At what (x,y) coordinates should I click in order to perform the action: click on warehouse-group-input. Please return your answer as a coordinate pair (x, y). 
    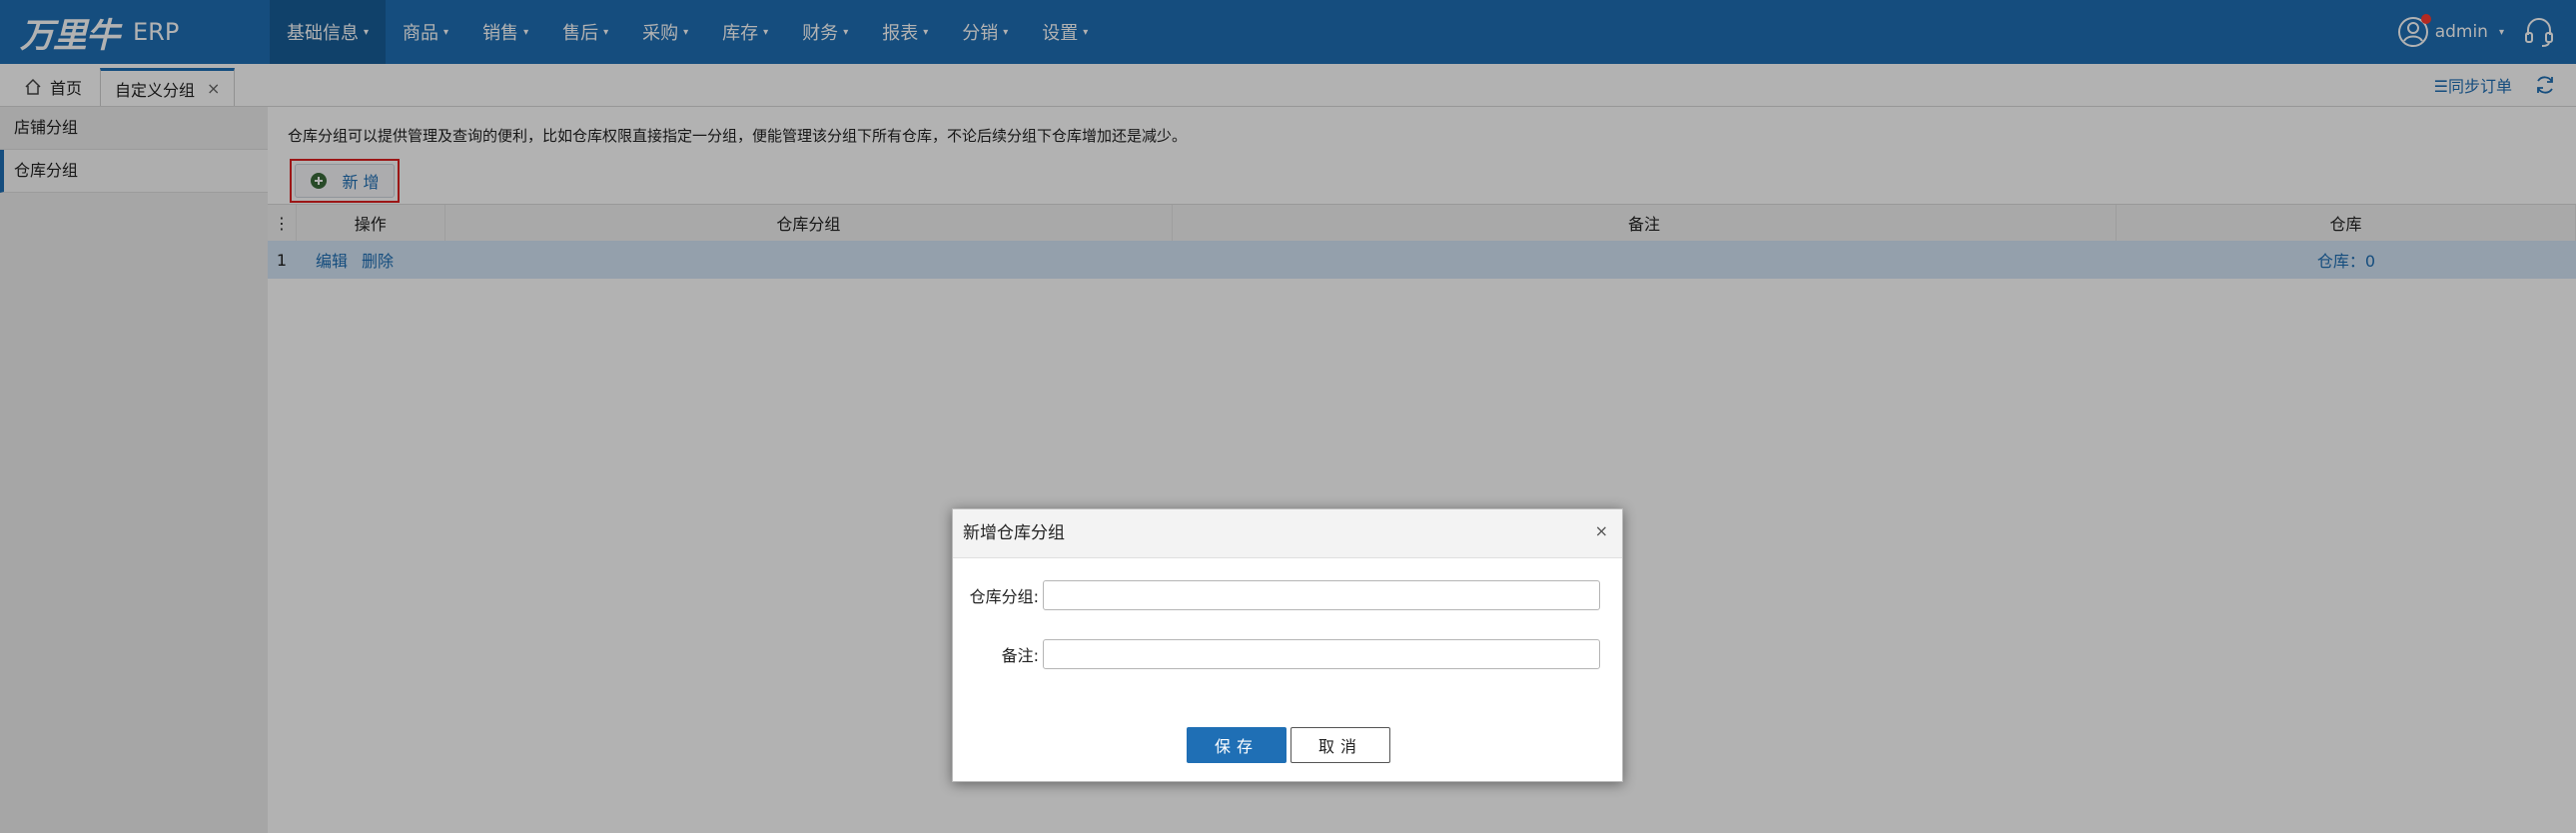
    Looking at the image, I should click on (1322, 595).